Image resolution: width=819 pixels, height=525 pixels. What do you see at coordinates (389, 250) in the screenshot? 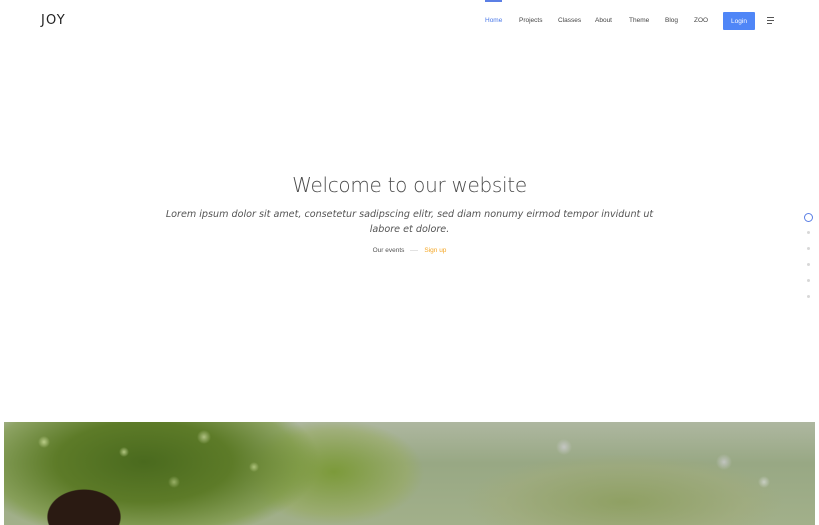
I see `our-events-link: Our events` at bounding box center [389, 250].